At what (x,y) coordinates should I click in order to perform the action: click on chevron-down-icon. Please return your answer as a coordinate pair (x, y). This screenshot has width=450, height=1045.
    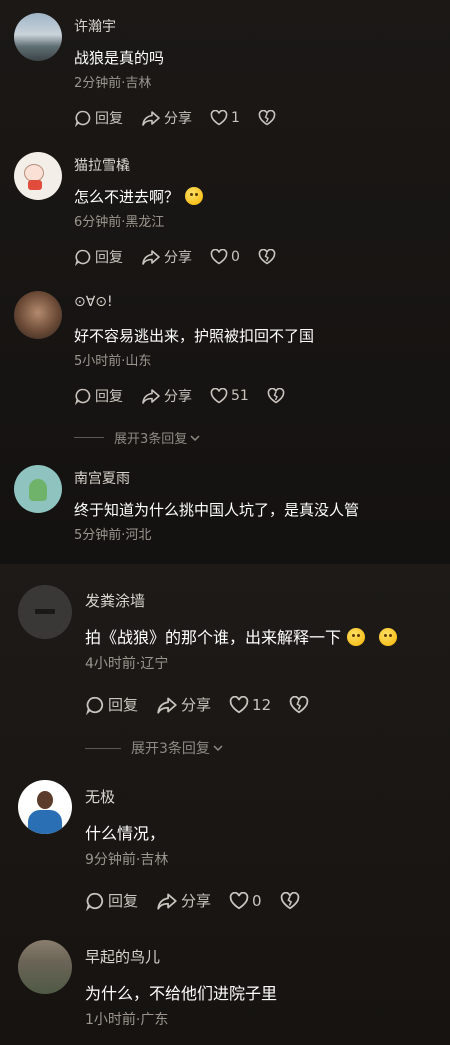
    Looking at the image, I should click on (195, 437).